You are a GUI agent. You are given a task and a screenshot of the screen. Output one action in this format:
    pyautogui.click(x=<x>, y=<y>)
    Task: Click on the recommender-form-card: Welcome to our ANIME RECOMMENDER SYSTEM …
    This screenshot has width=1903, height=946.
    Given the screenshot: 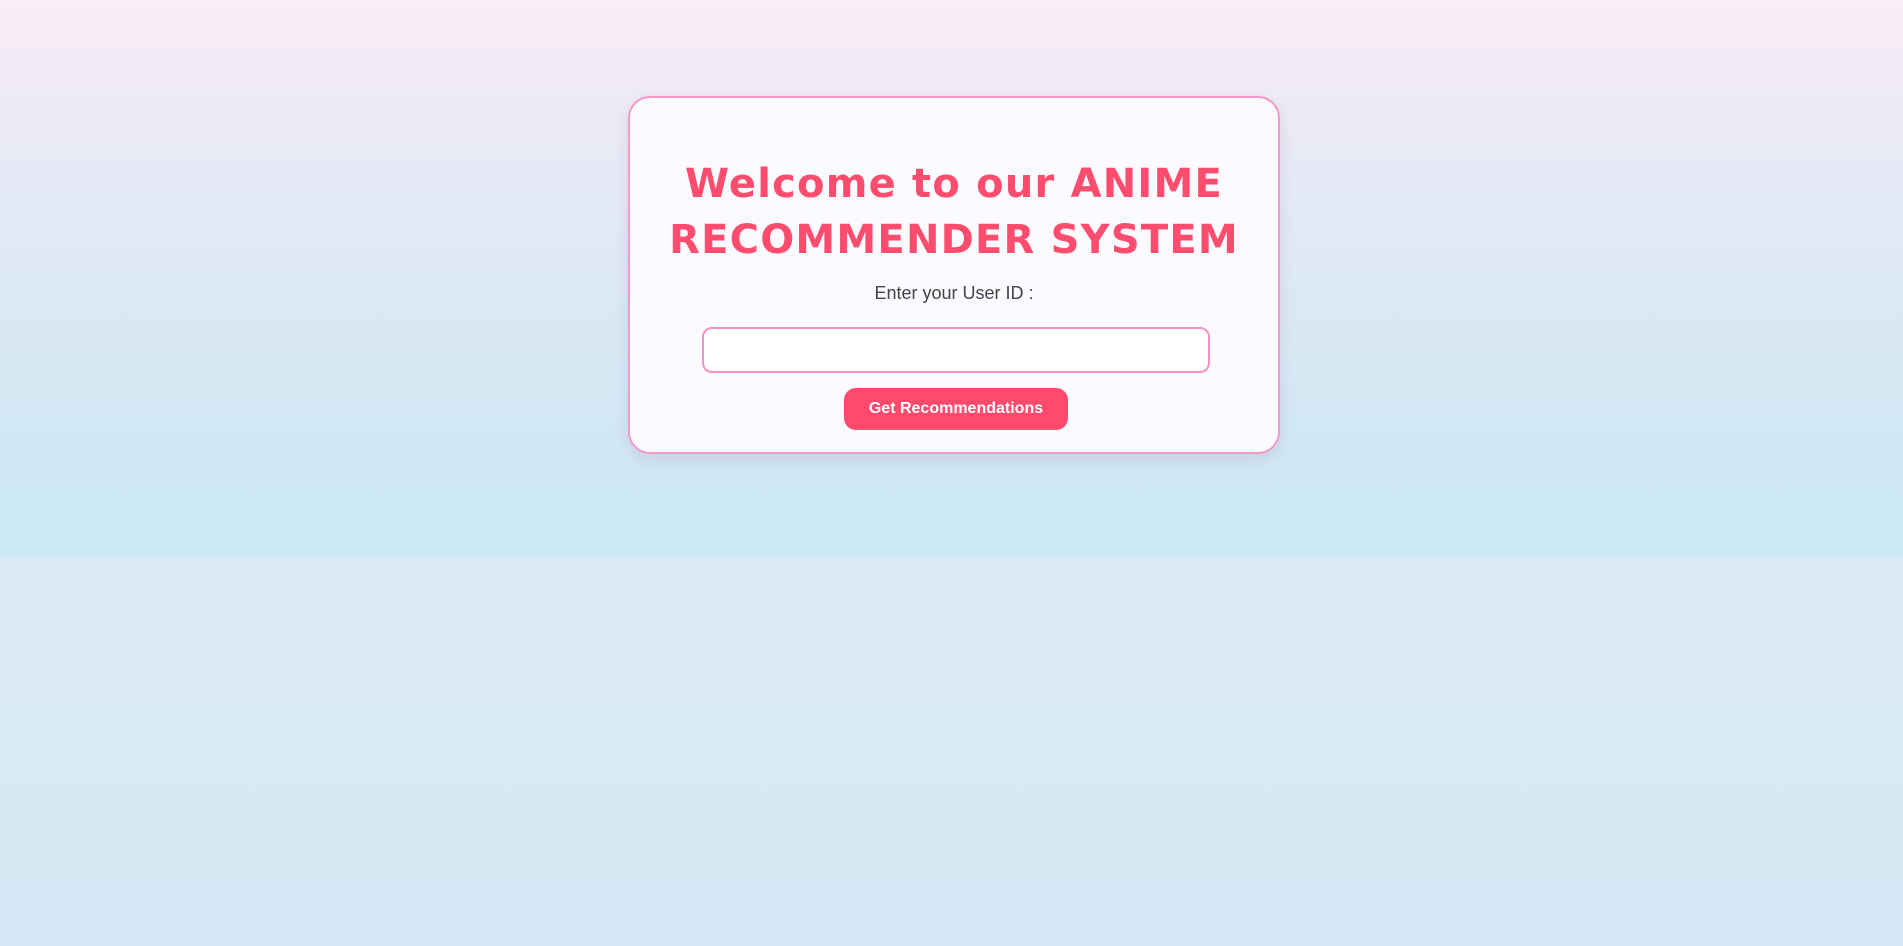 What is the action you would take?
    pyautogui.click(x=954, y=275)
    